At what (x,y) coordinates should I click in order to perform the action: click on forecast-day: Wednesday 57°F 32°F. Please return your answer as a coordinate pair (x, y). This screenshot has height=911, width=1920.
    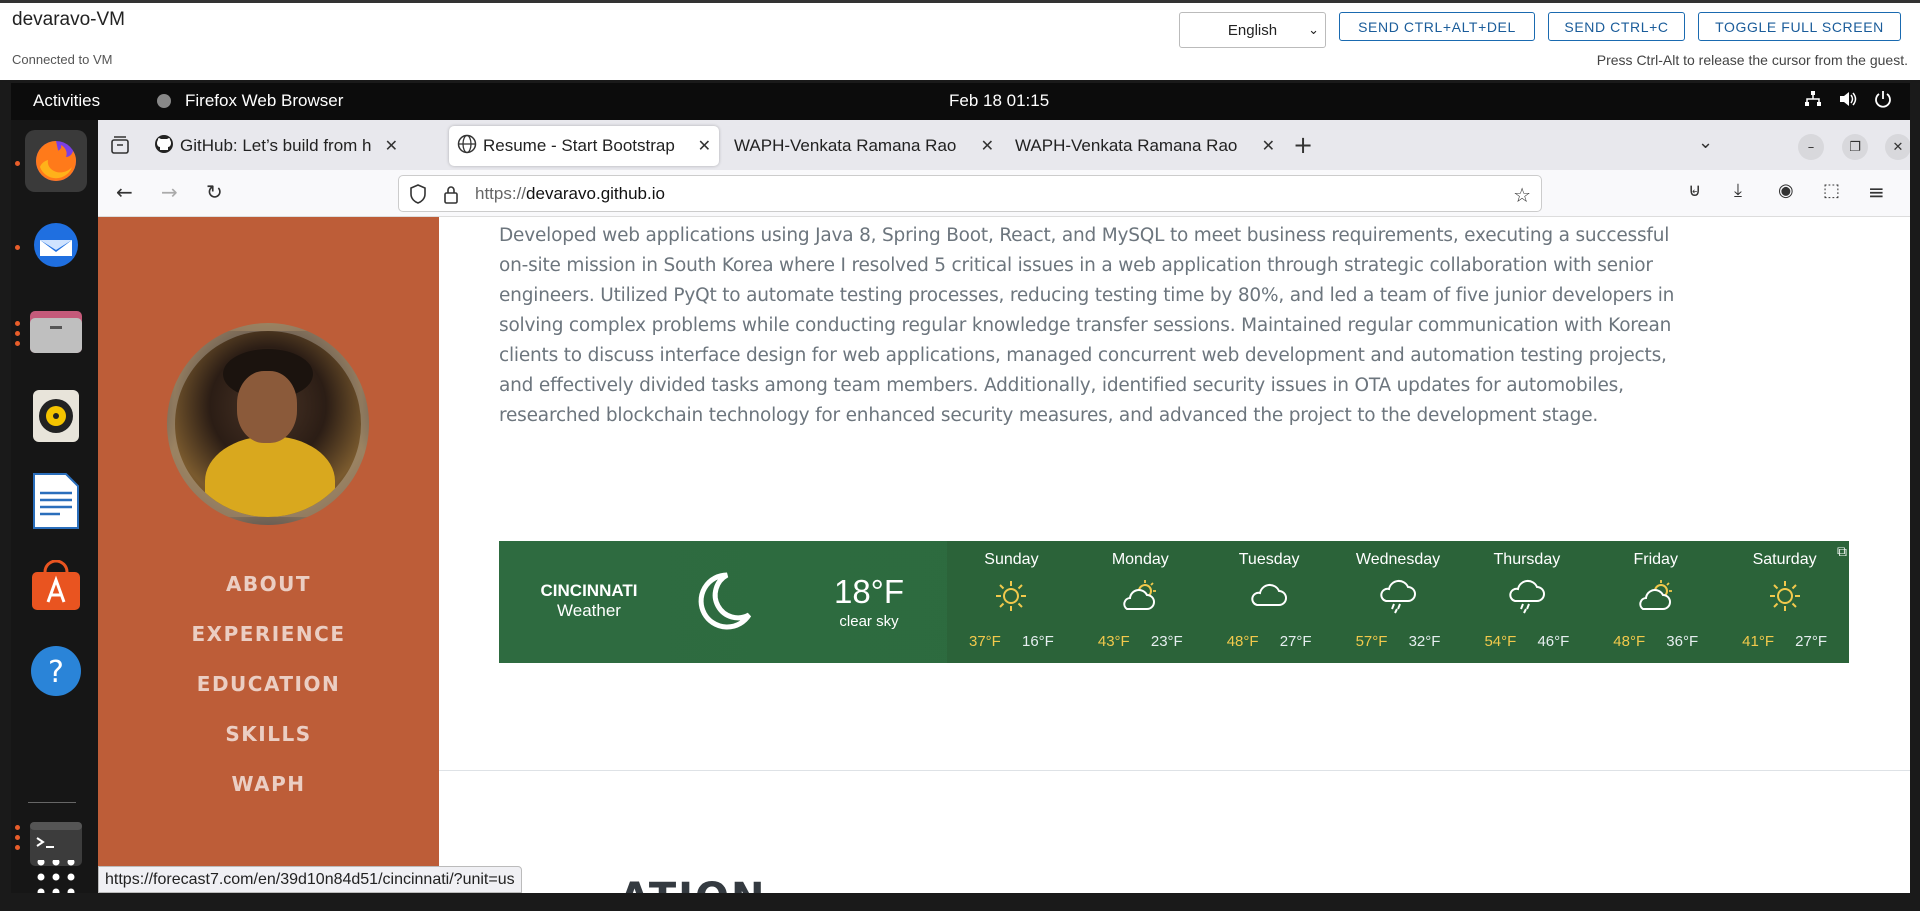
    Looking at the image, I should click on (1398, 602).